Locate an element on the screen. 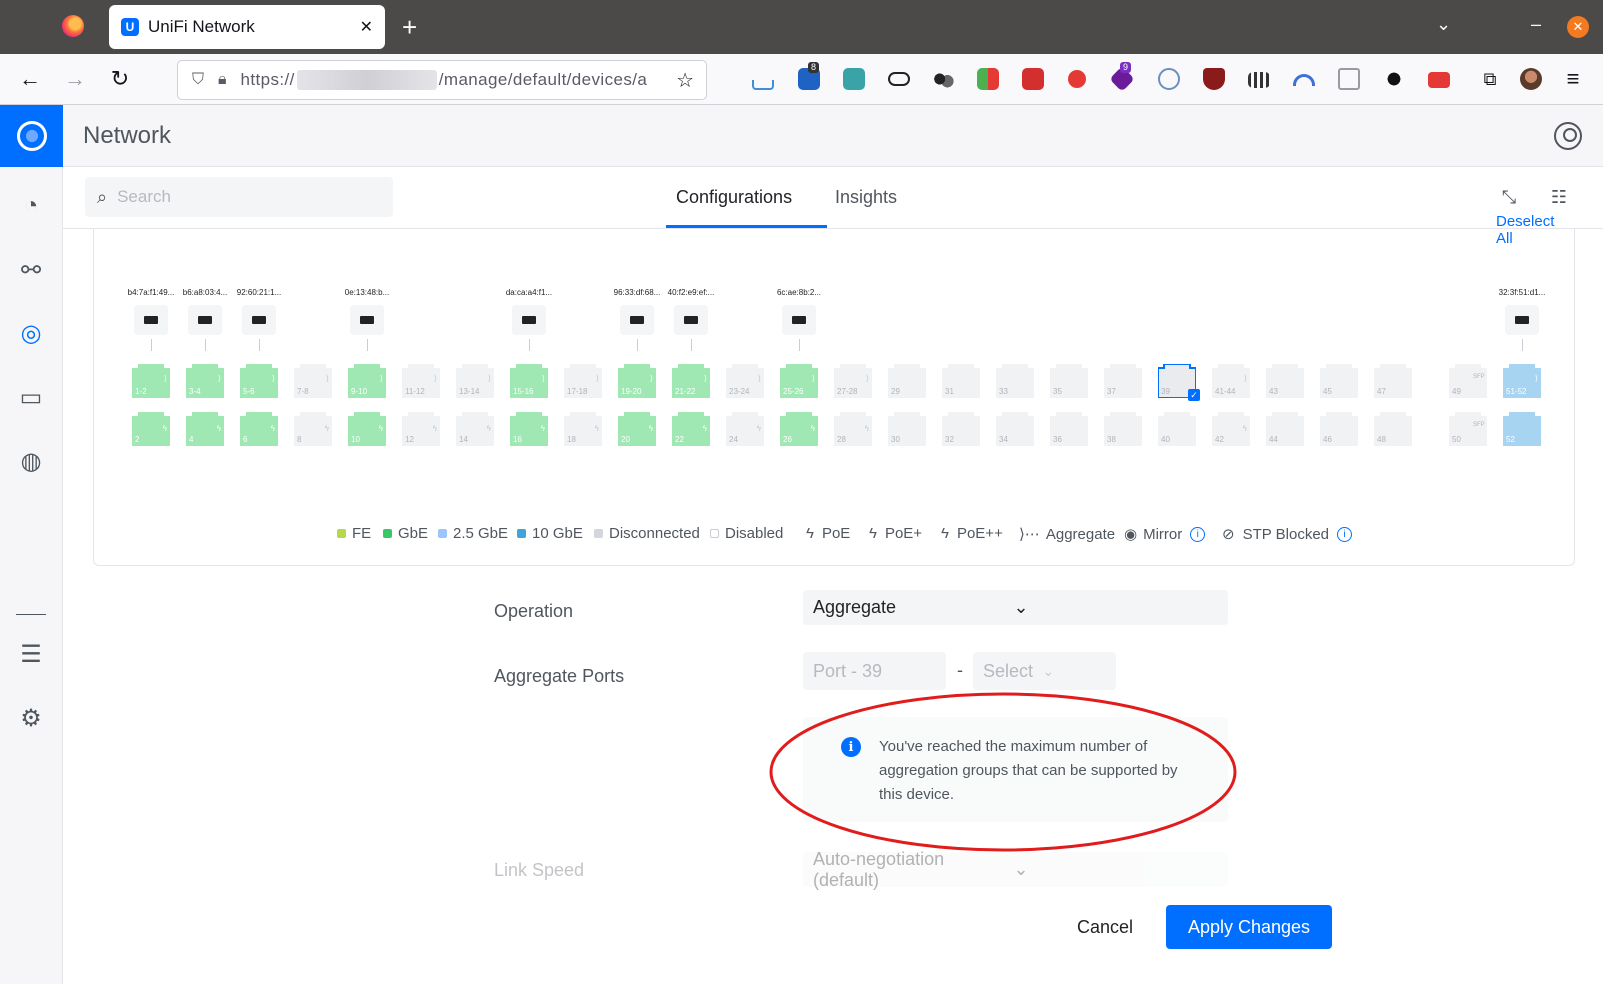 The height and width of the screenshot is (984, 1603). port-2: 2ϟ is located at coordinates (151, 429).